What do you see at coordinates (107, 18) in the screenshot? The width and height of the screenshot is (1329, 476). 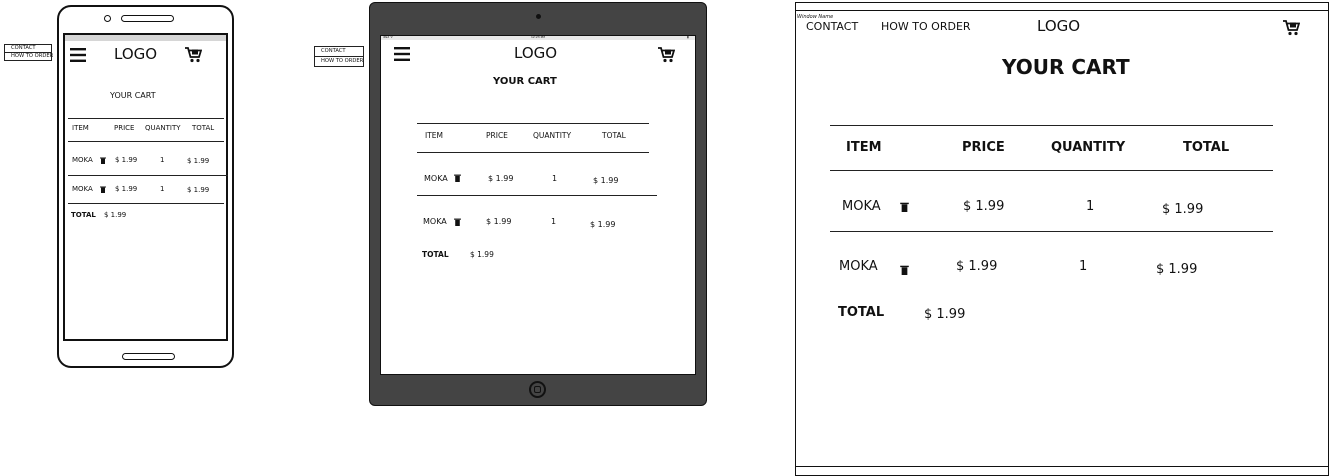 I see `phone-camera` at bounding box center [107, 18].